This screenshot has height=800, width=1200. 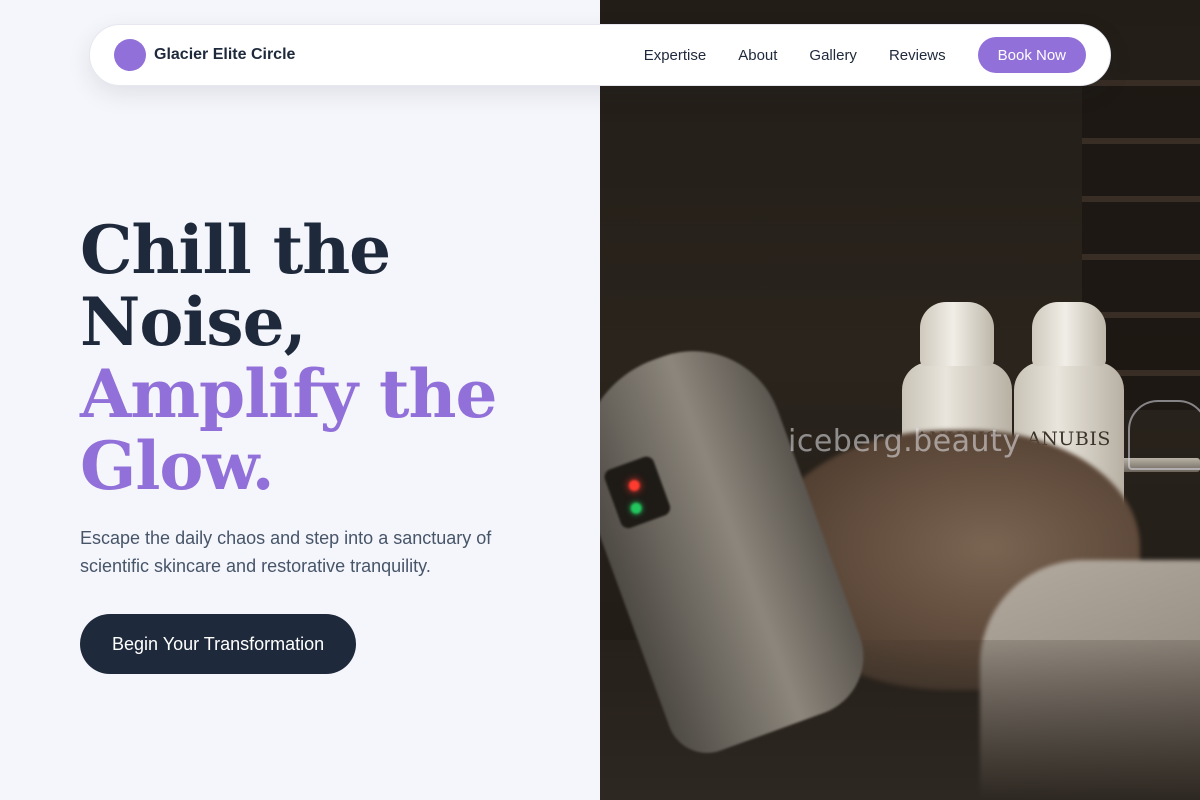 I want to click on glass-jar, so click(x=1164, y=435).